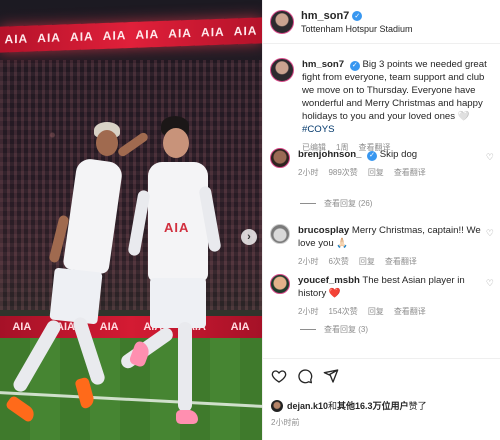  What do you see at coordinates (318, 129) in the screenshot?
I see `hashtag-link: #COYS` at bounding box center [318, 129].